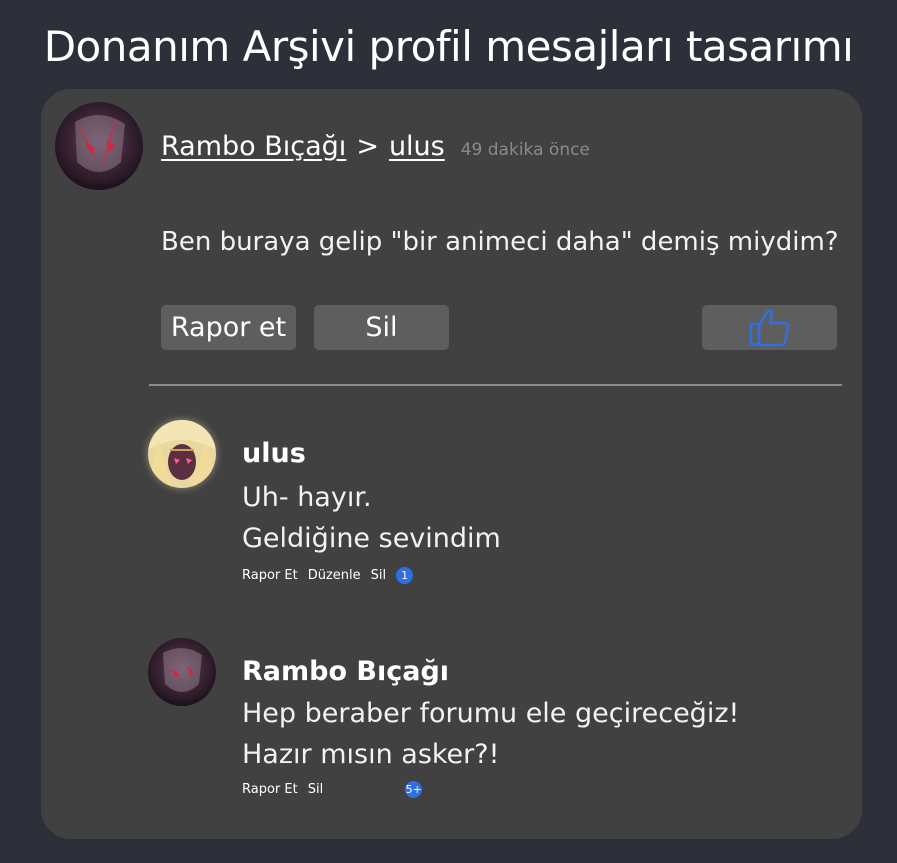 This screenshot has width=897, height=863. What do you see at coordinates (414, 789) in the screenshot?
I see `like-count-badge: 5+` at bounding box center [414, 789].